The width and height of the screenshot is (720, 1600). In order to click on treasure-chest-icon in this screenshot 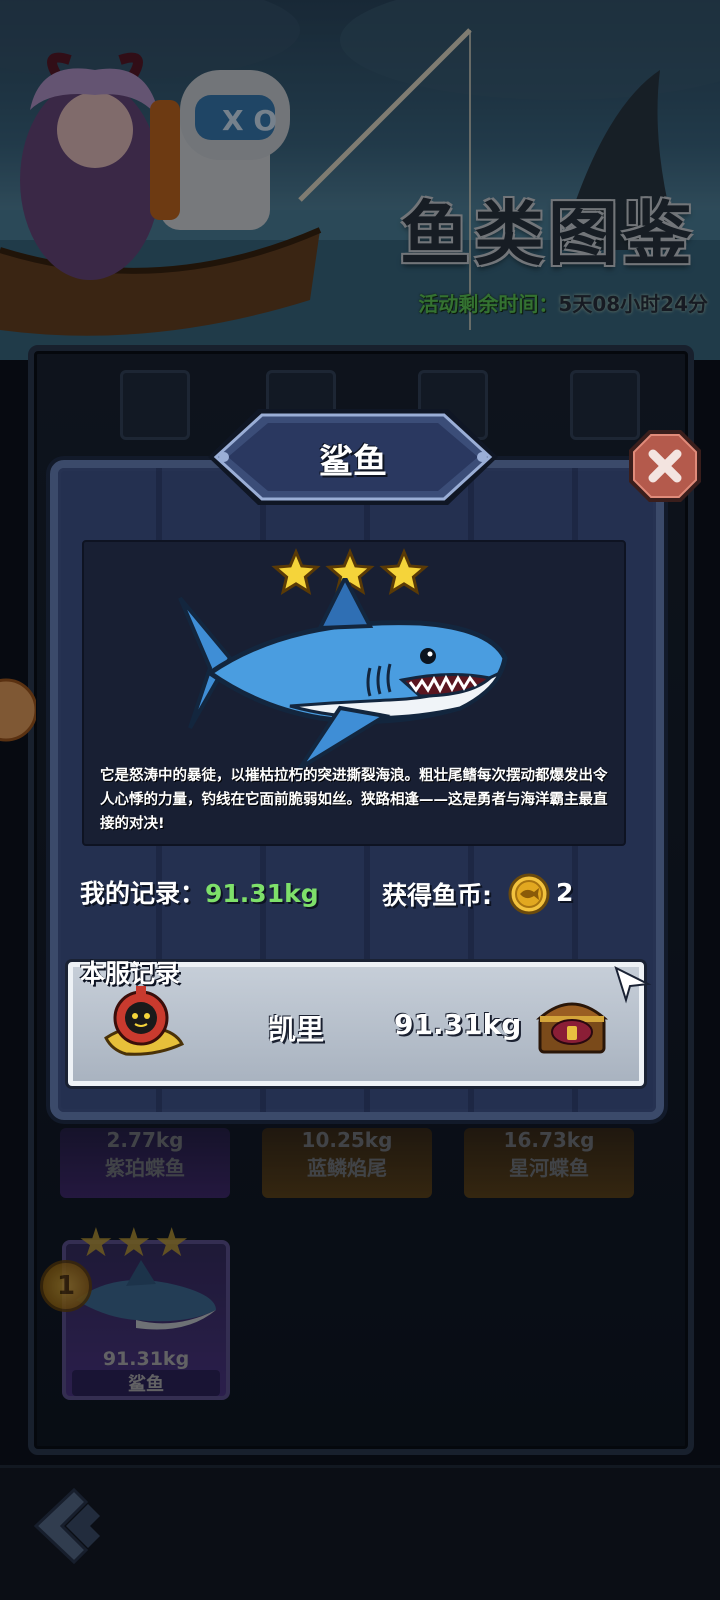, I will do `click(572, 1023)`.